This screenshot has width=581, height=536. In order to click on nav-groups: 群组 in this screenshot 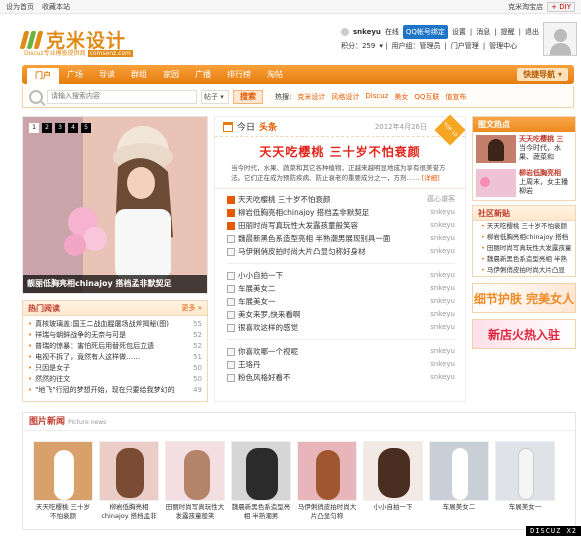, I will do `click(139, 74)`.